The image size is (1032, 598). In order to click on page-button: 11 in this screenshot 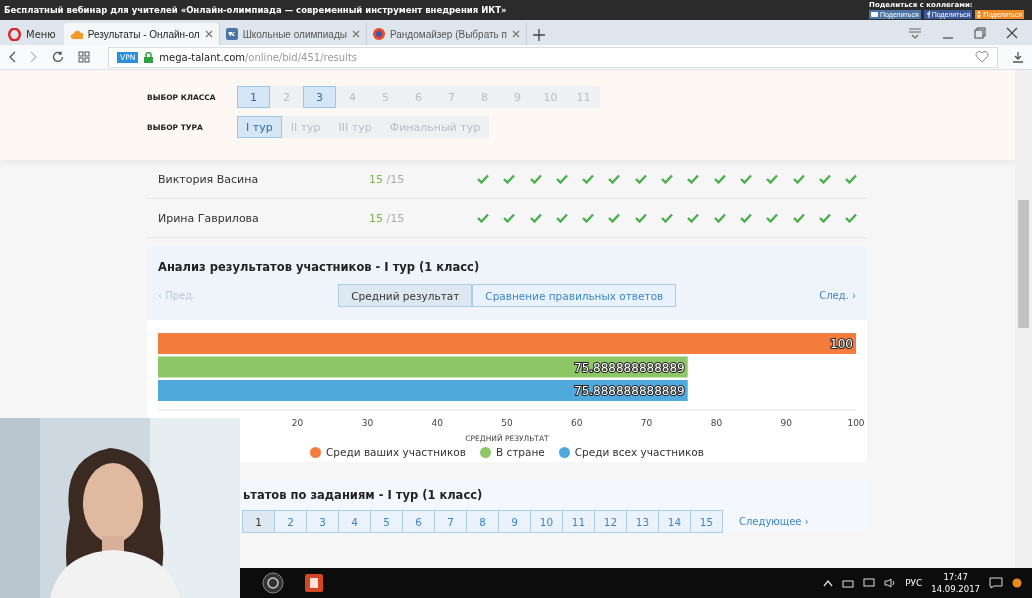, I will do `click(578, 521)`.